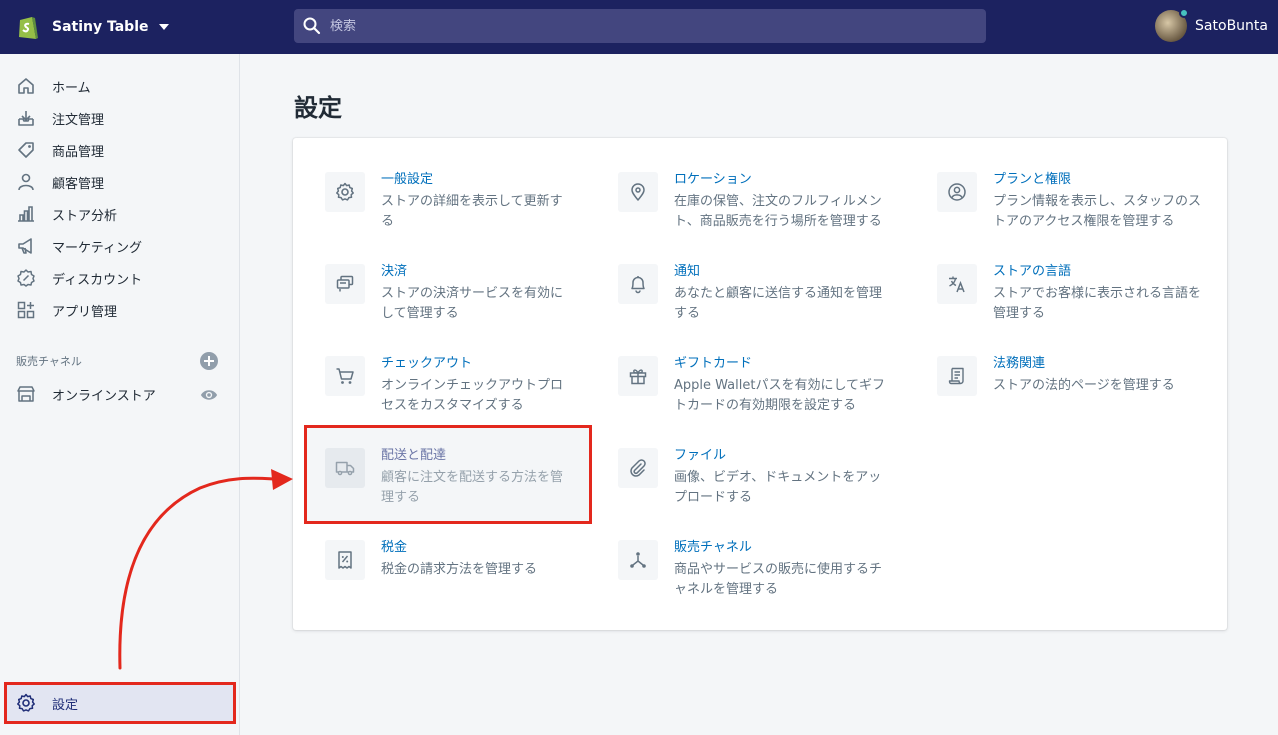  I want to click on settings-tile-languages: ストアの言語 ストアでお客様に表示される言語を管理する, so click(1072, 300).